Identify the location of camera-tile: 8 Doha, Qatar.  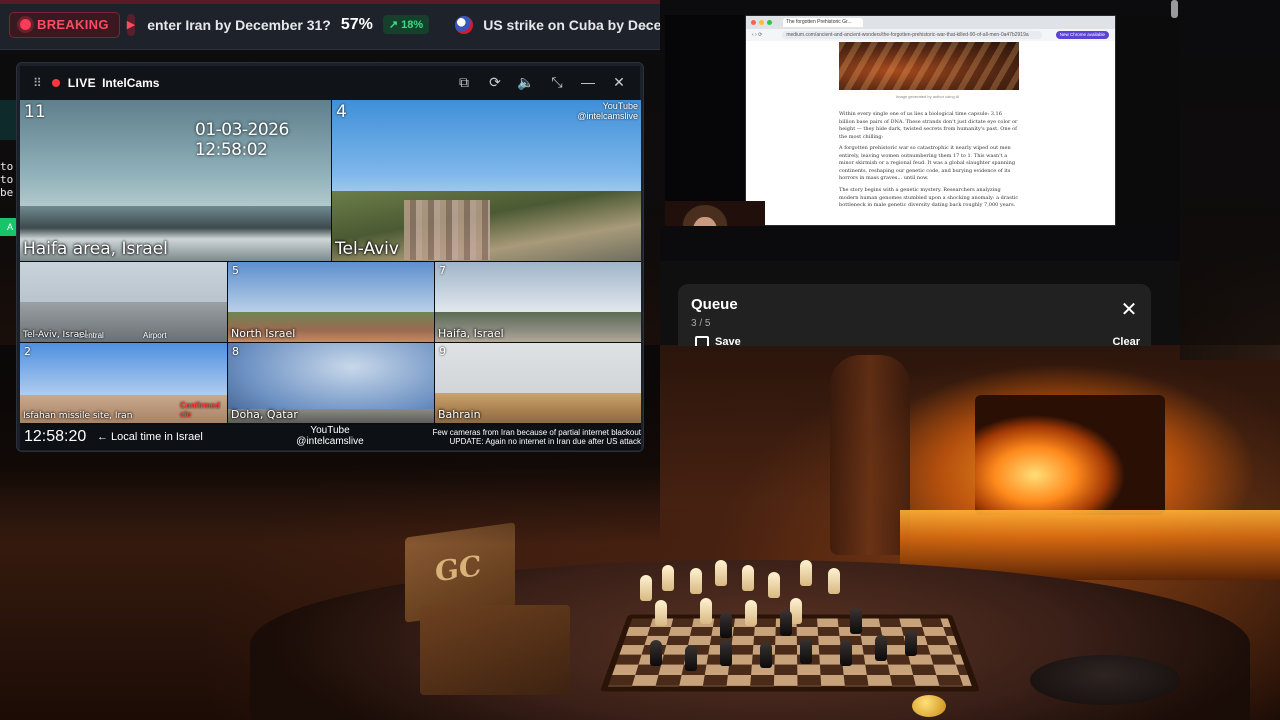
(331, 383).